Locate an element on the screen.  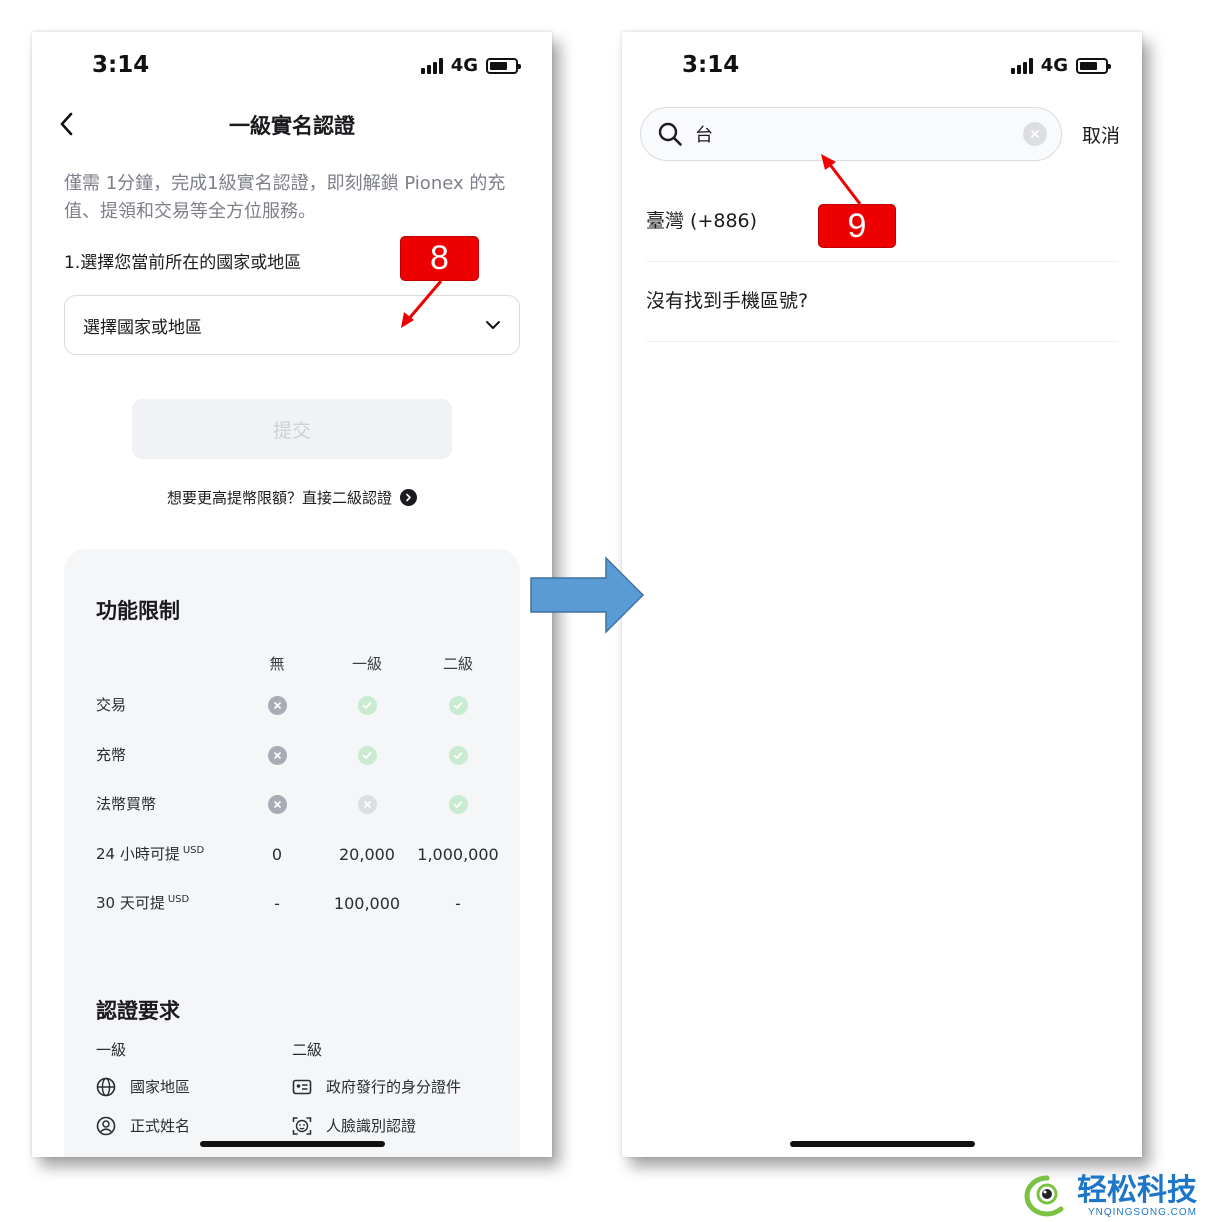
country-step-label: 1.選擇您當前所在的國家或地區 is located at coordinates (183, 263).